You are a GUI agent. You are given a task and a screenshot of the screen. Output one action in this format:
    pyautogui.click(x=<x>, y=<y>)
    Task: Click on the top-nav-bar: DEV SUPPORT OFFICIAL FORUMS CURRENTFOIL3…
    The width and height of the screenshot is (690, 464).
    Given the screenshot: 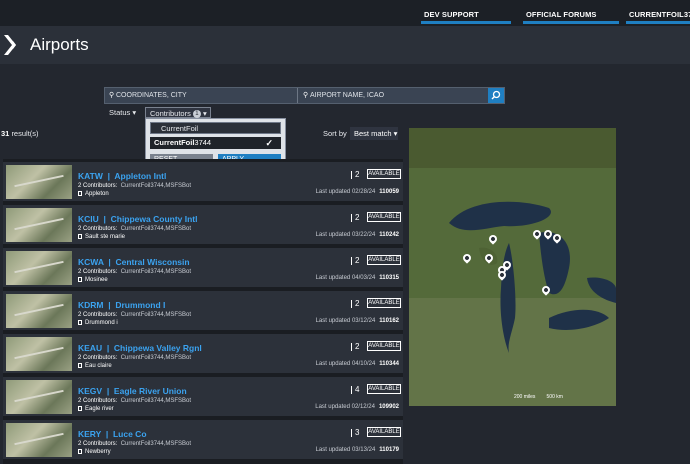 What is the action you would take?
    pyautogui.click(x=345, y=13)
    